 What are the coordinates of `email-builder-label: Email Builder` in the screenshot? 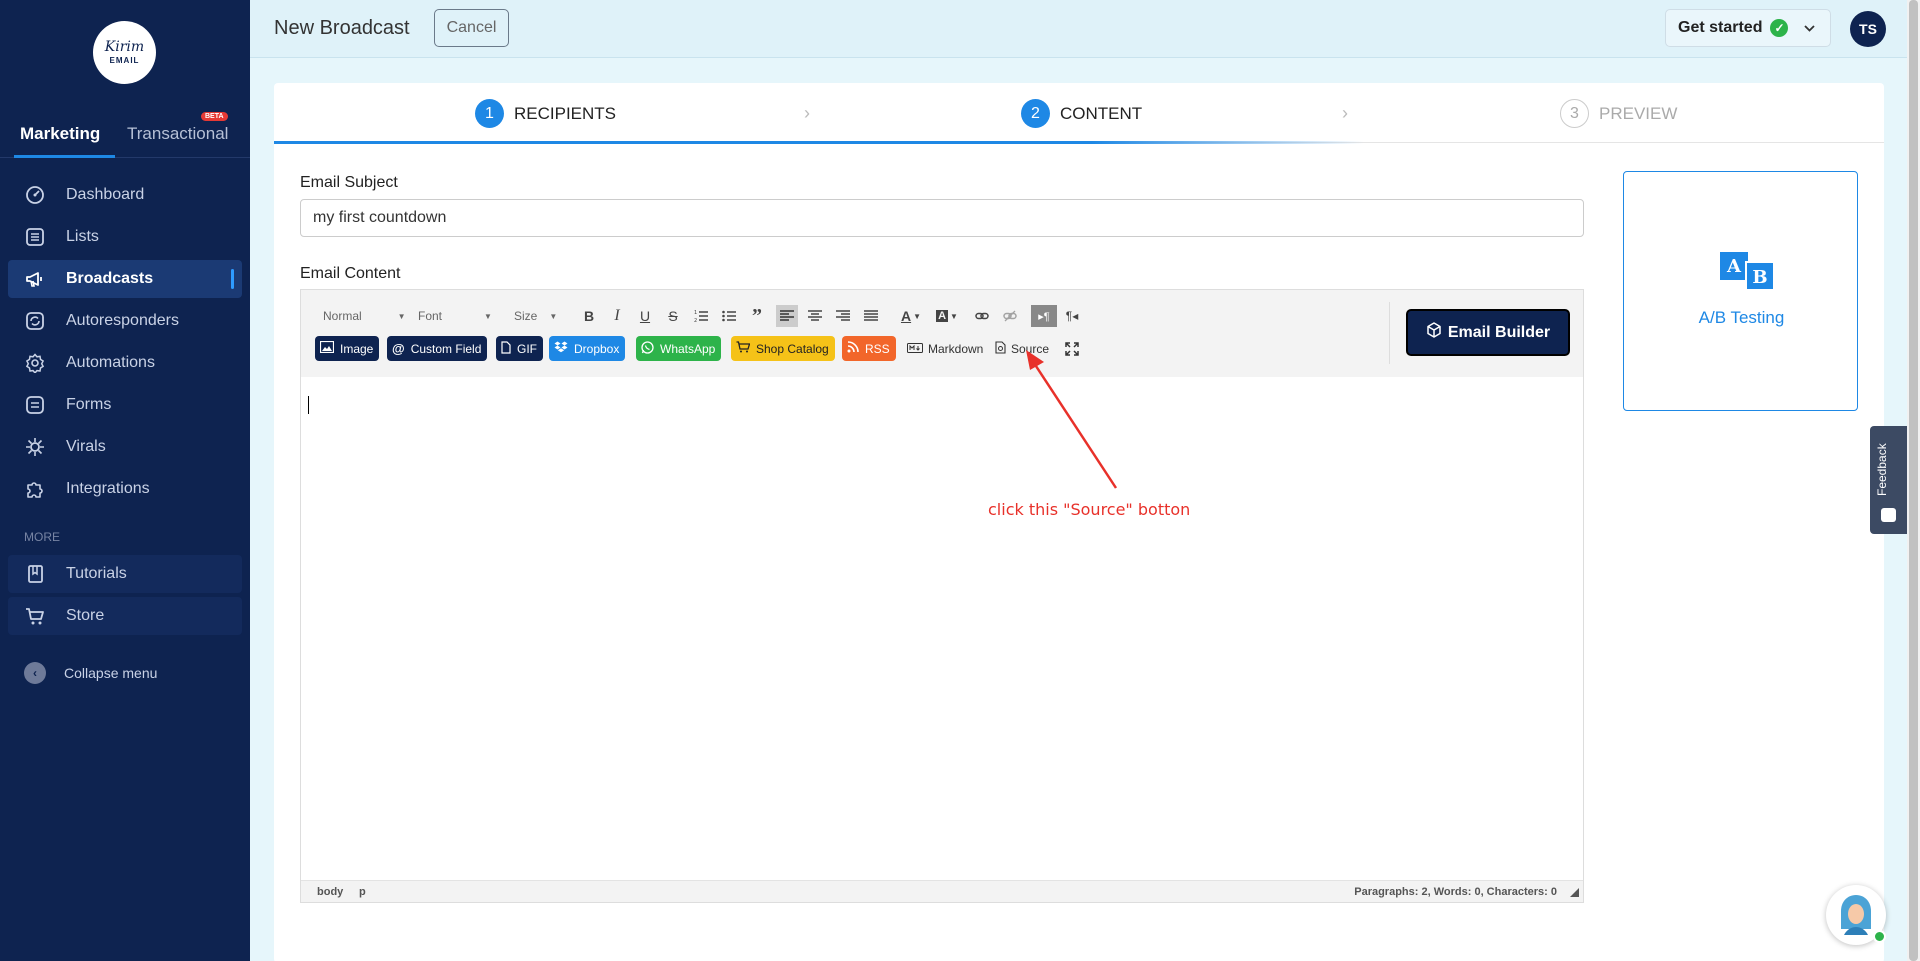 It's located at (1499, 332).